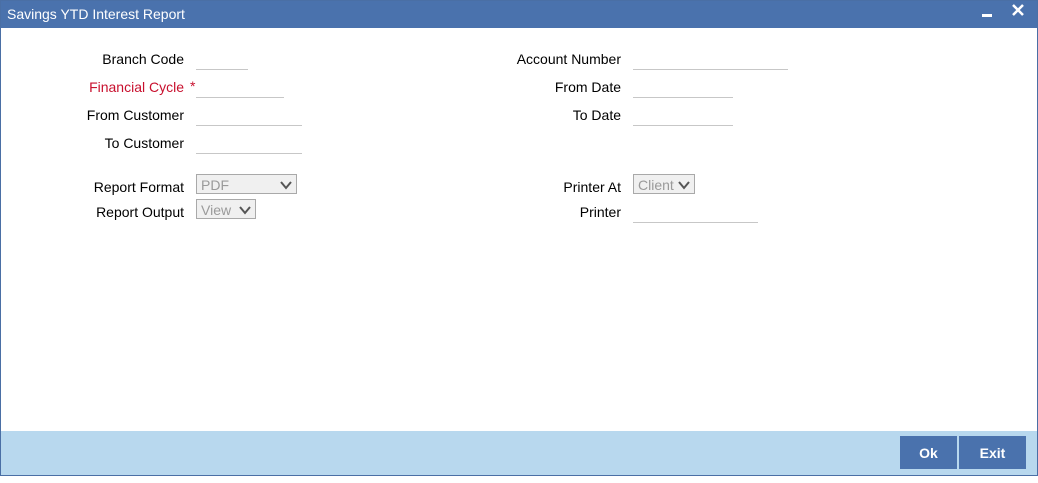 This screenshot has width=1038, height=483. Describe the element at coordinates (592, 187) in the screenshot. I see `printer-at-label: Printer At` at that location.